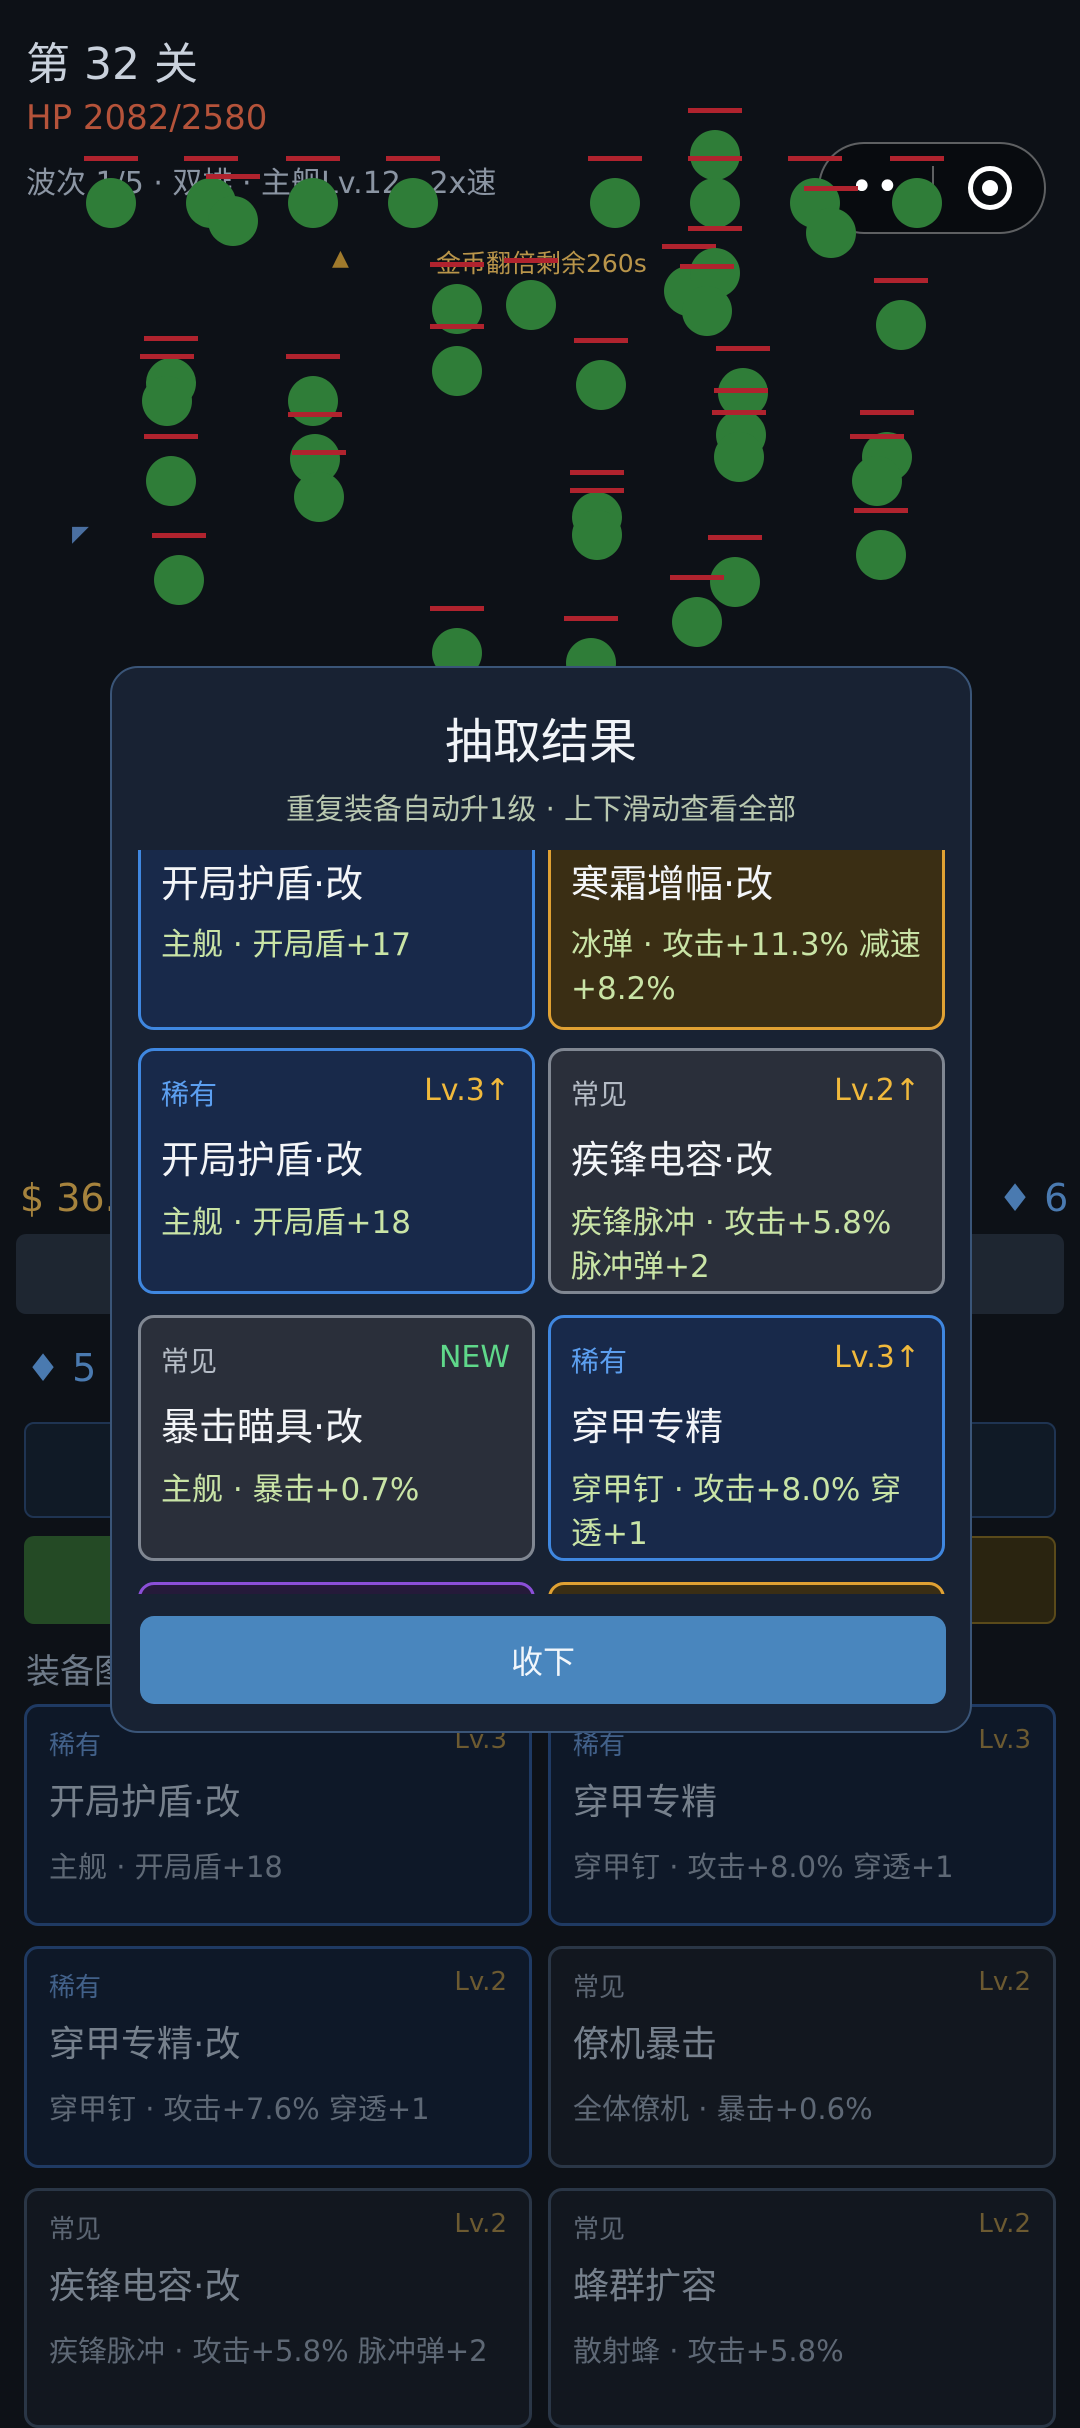 Image resolution: width=1080 pixels, height=2428 pixels. What do you see at coordinates (802, 2308) in the screenshot?
I see `equipment-card: 常见 Lv.2 蜂群扩容 散射蜂 · 攻击+5.8%` at bounding box center [802, 2308].